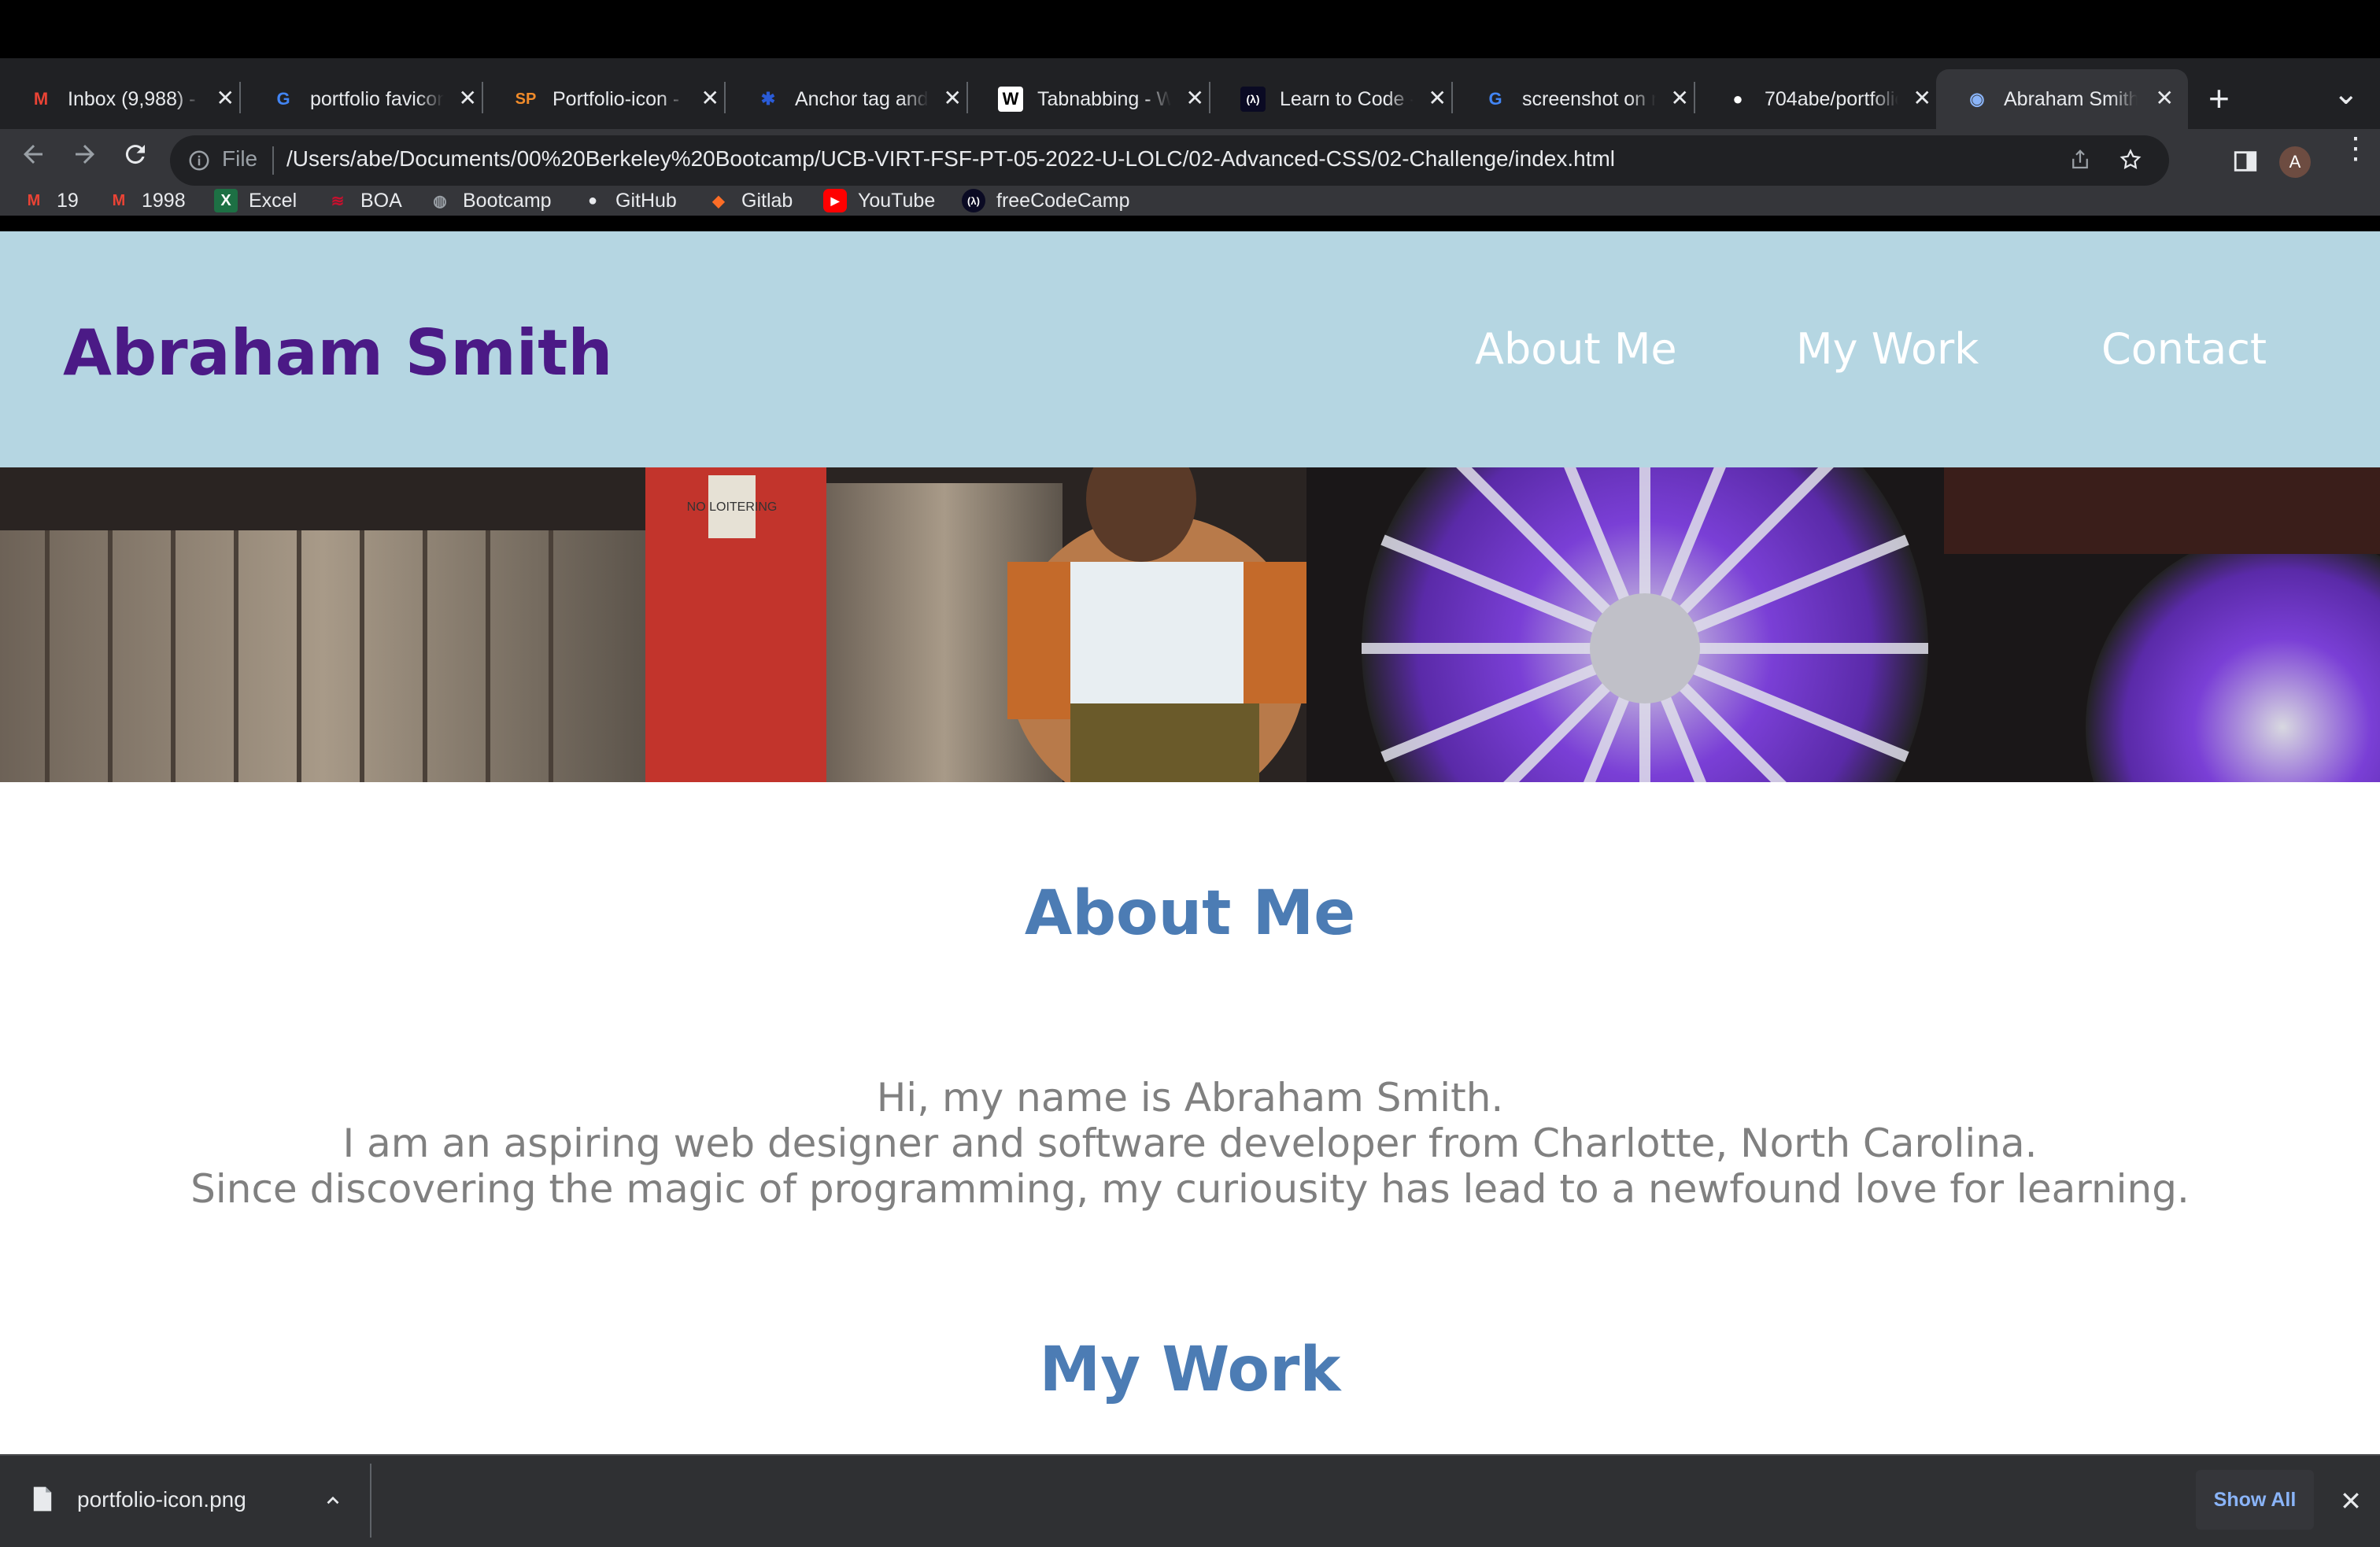 The height and width of the screenshot is (1547, 2380). I want to click on new-tab-button: +, so click(2219, 98).